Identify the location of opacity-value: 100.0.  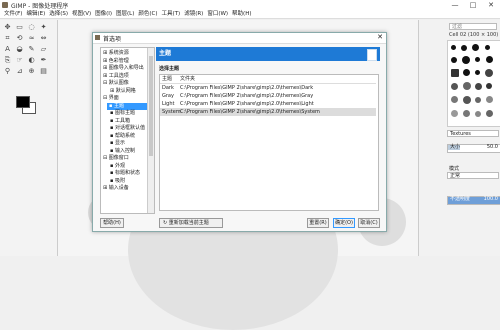
(490, 199).